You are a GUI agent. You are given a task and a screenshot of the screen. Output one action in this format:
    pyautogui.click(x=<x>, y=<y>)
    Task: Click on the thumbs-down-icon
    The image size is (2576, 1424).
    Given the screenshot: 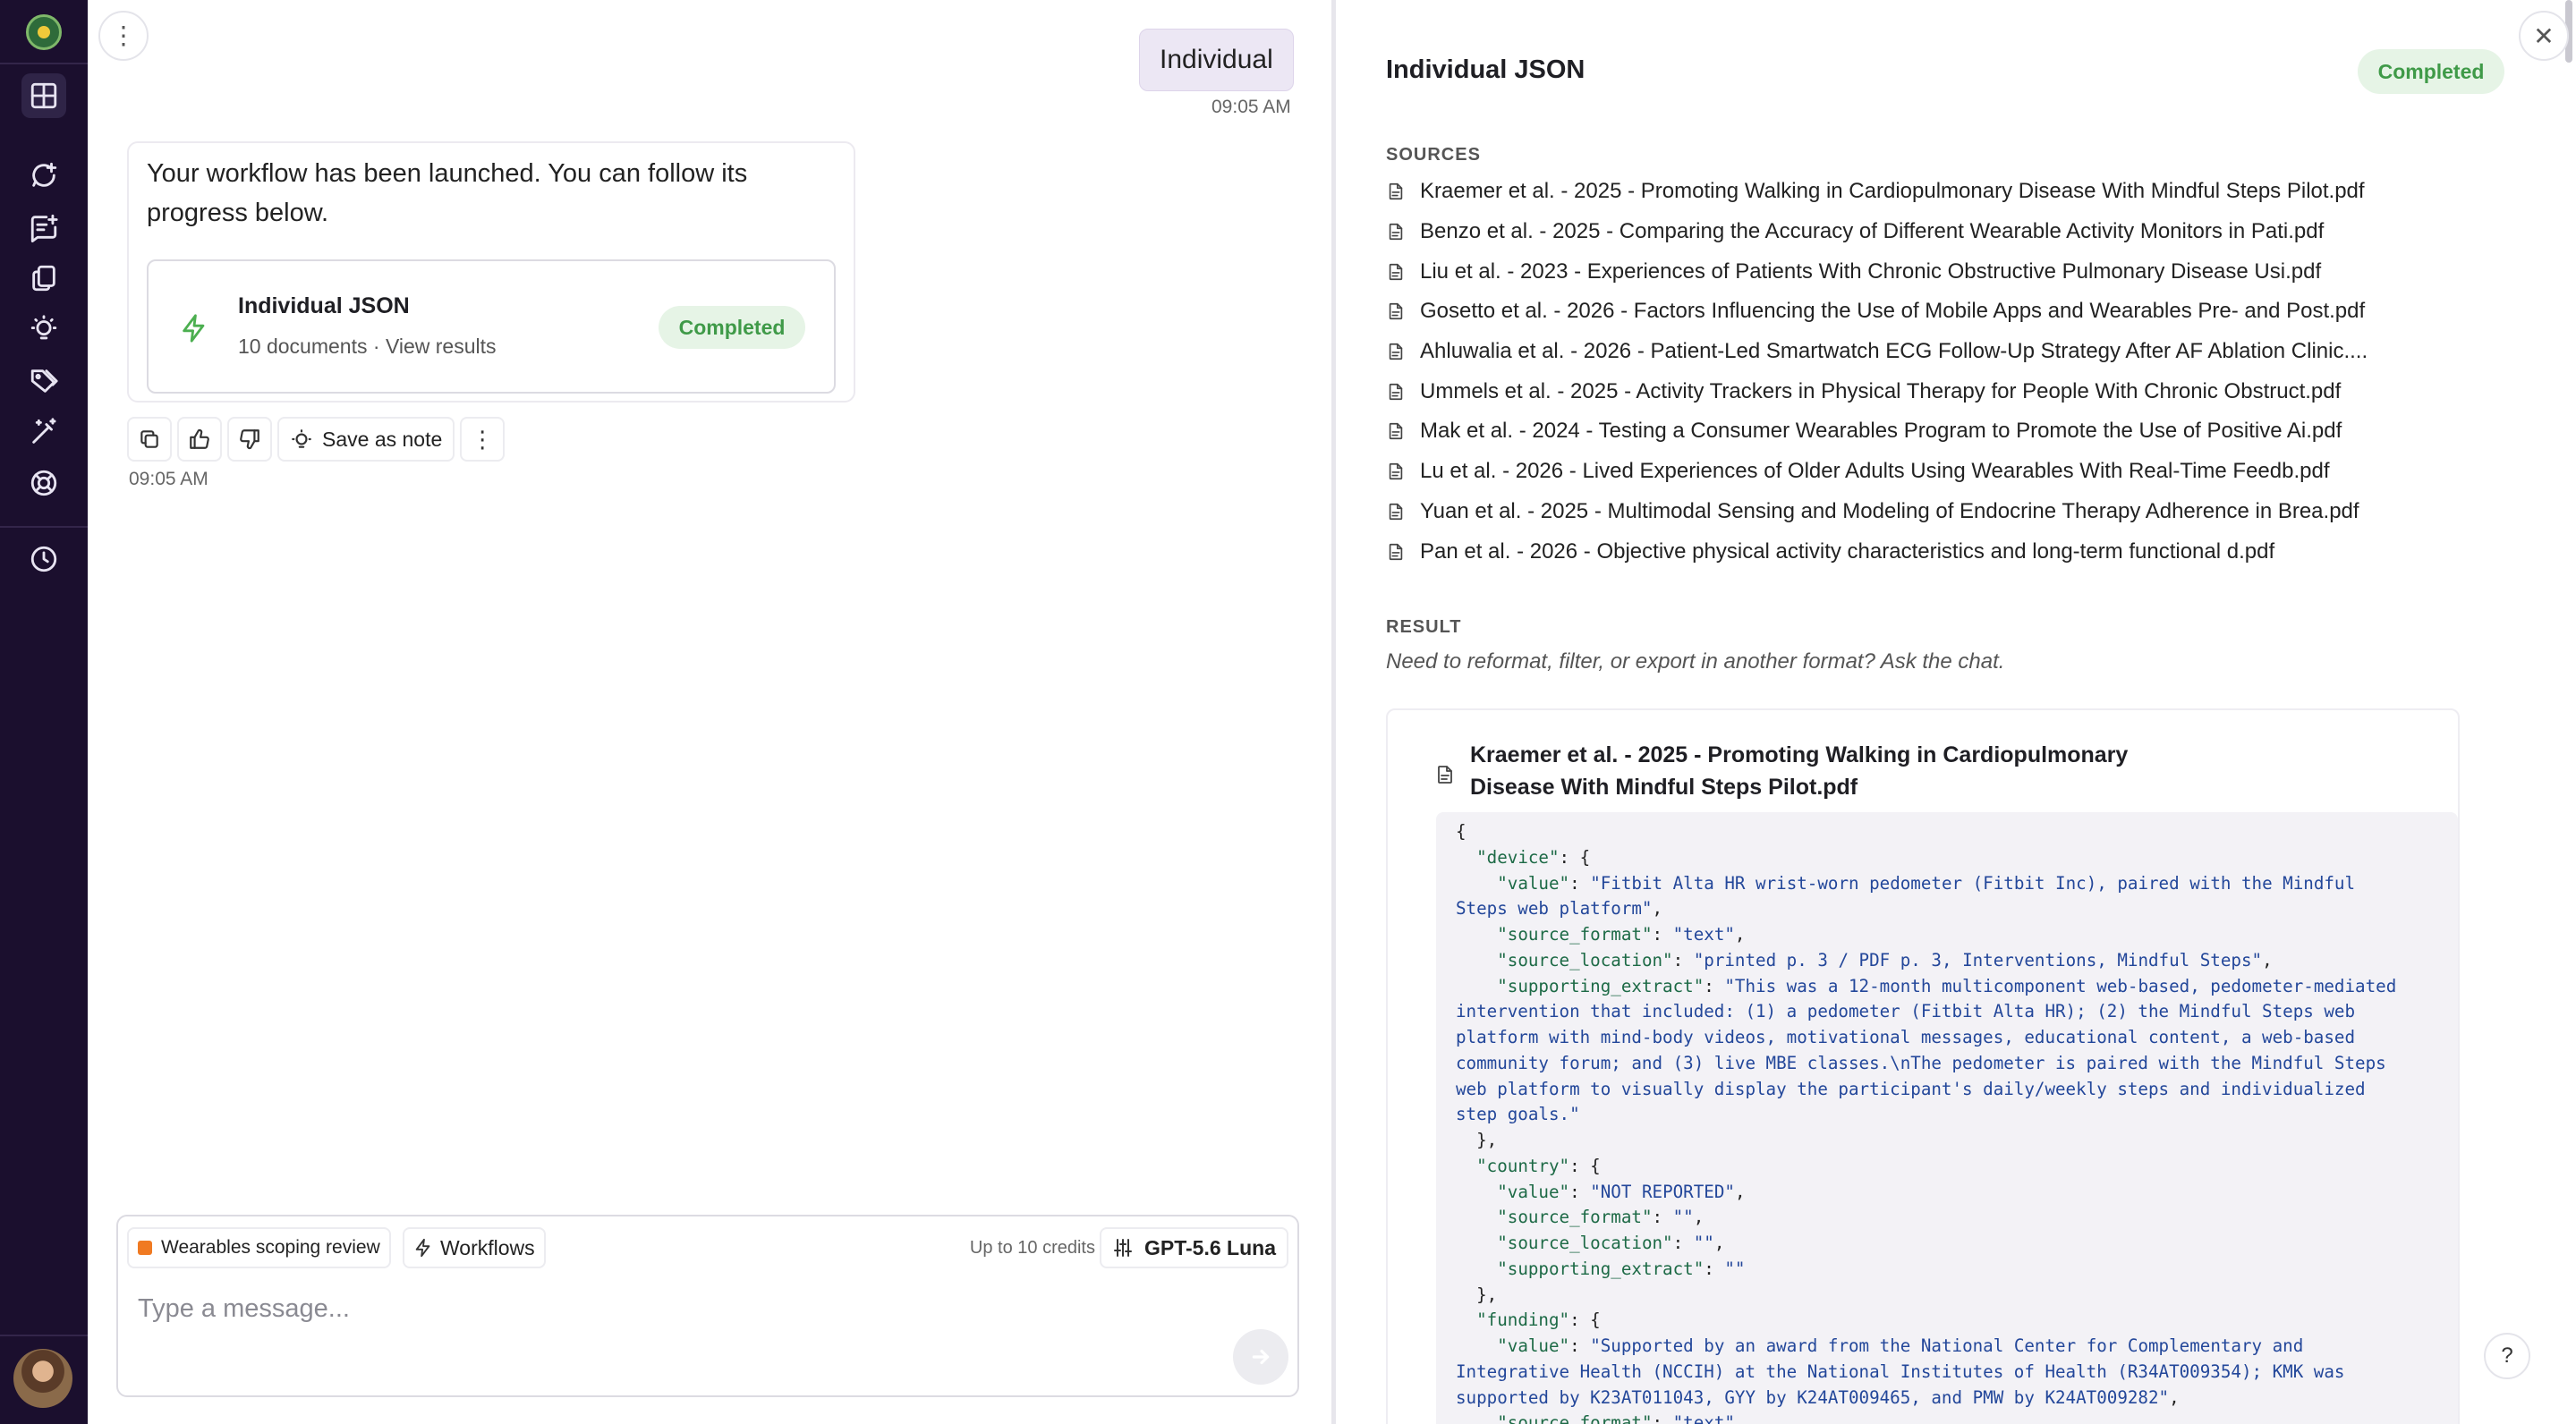 What is the action you would take?
    pyautogui.click(x=249, y=439)
    